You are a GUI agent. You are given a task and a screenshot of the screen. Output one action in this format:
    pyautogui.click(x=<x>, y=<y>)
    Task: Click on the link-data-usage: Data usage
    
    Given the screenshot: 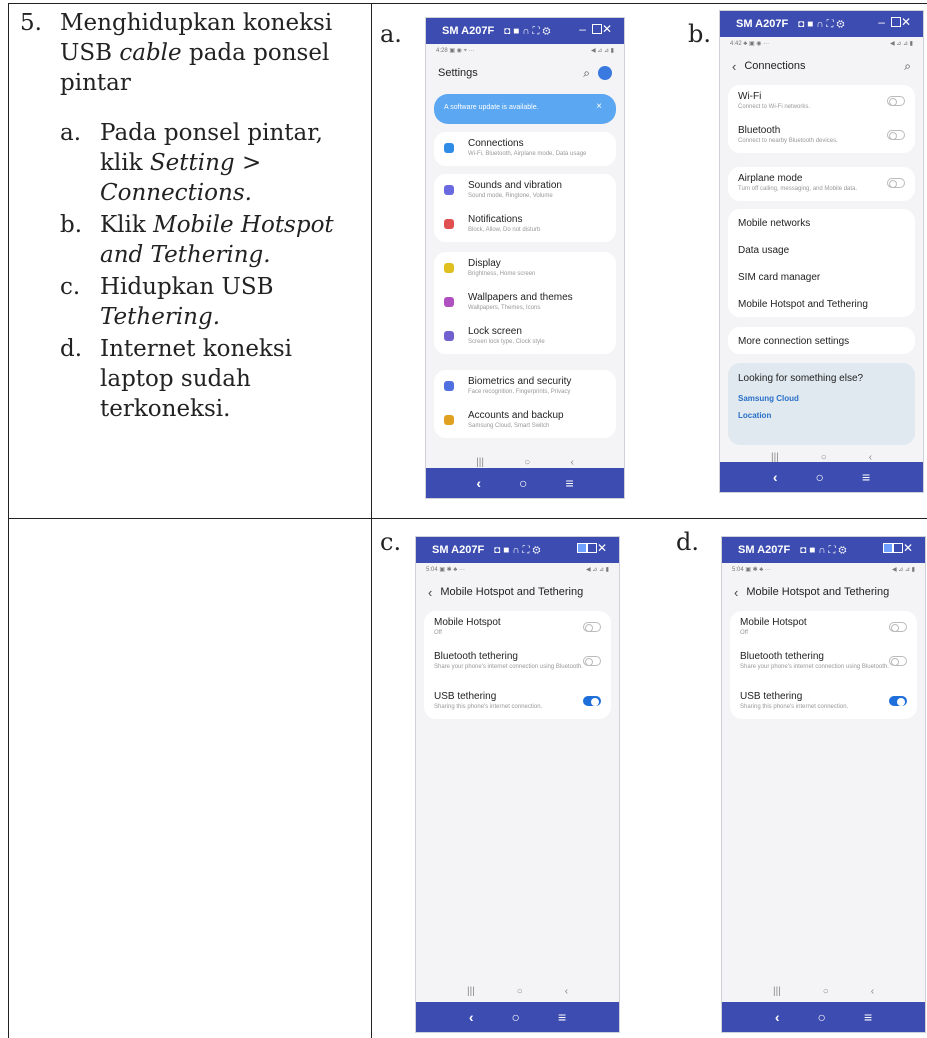 What is the action you would take?
    pyautogui.click(x=821, y=249)
    